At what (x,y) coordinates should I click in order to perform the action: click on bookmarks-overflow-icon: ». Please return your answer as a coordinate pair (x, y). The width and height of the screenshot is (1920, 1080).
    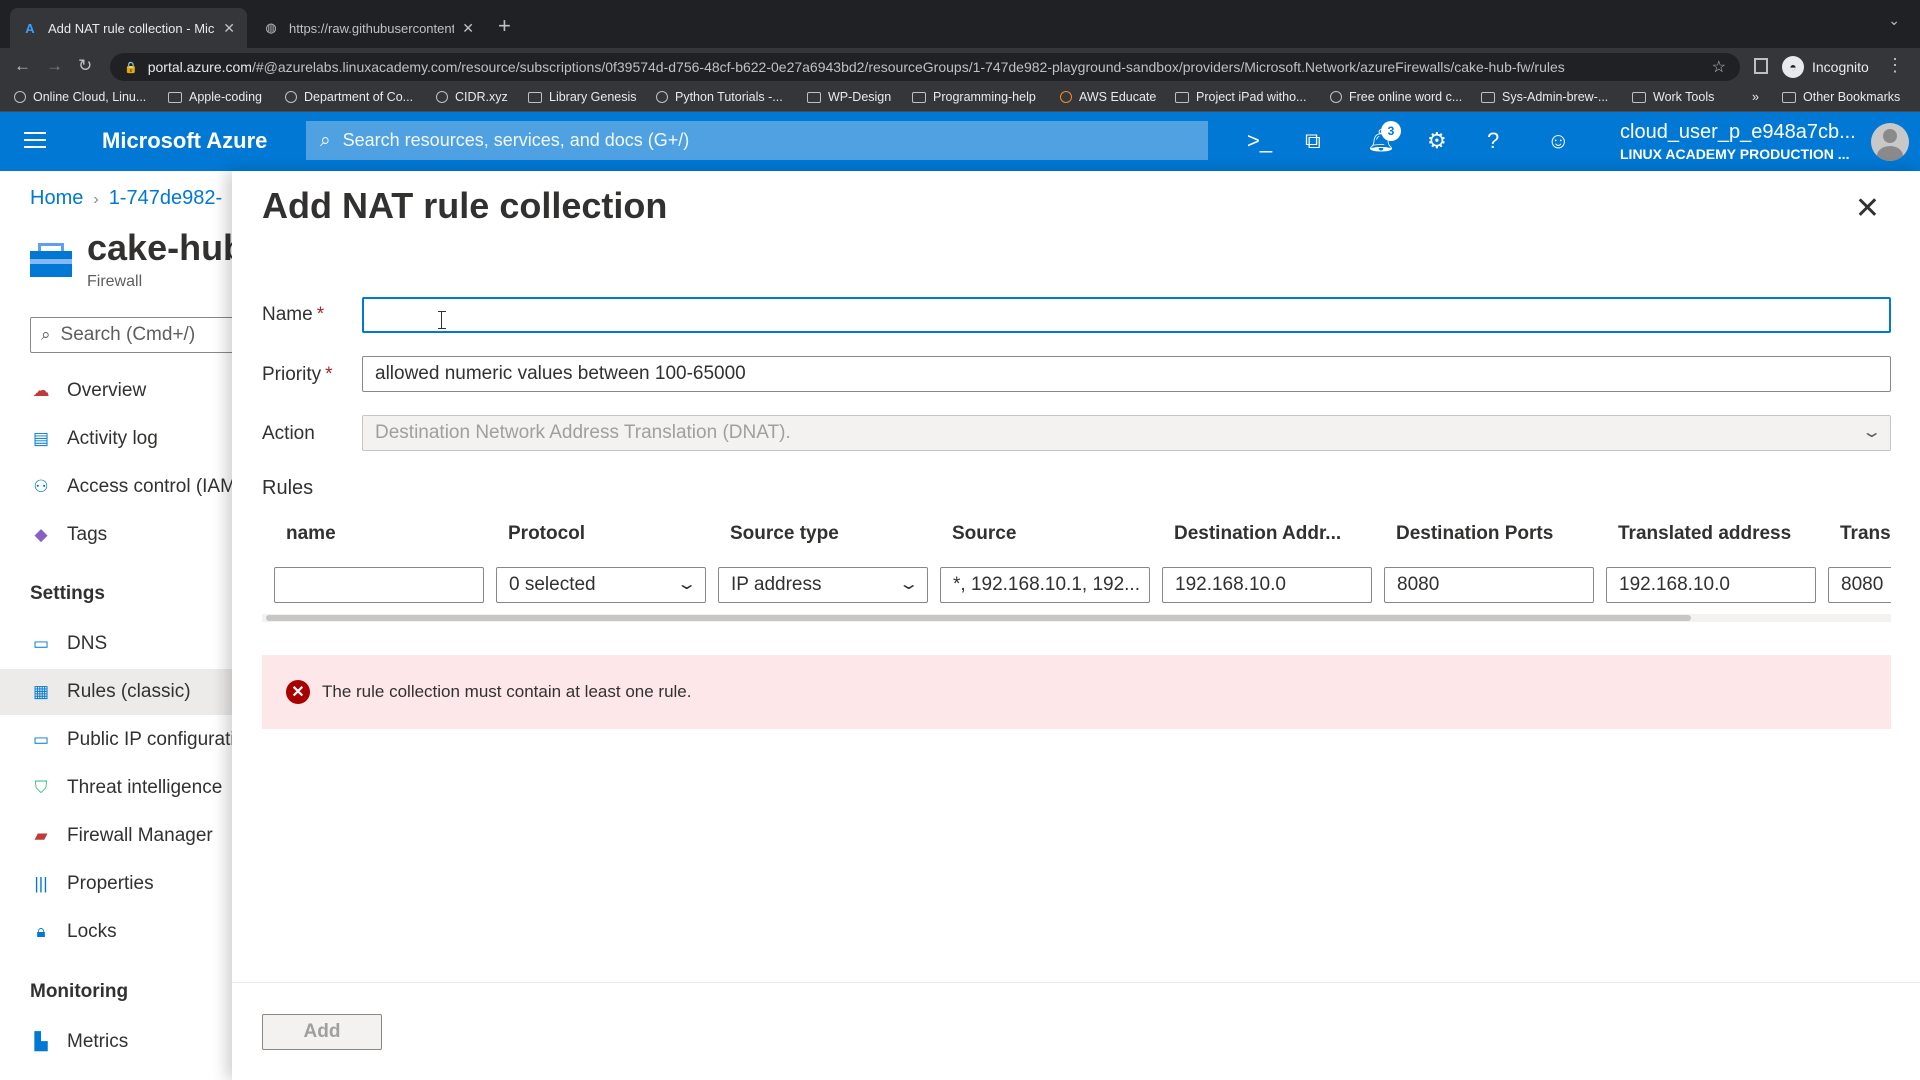
    Looking at the image, I should click on (1755, 97).